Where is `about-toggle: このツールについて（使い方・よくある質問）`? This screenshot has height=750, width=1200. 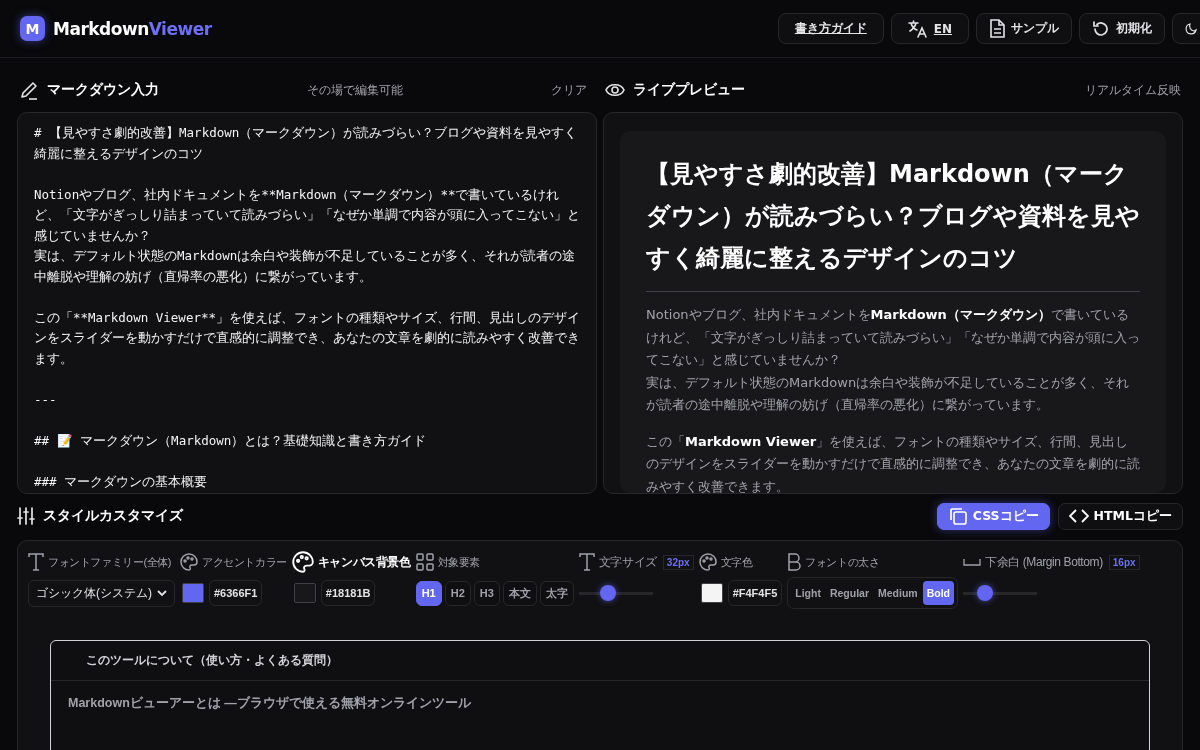 about-toggle: このツールについて（使い方・よくある質問） is located at coordinates (600, 661).